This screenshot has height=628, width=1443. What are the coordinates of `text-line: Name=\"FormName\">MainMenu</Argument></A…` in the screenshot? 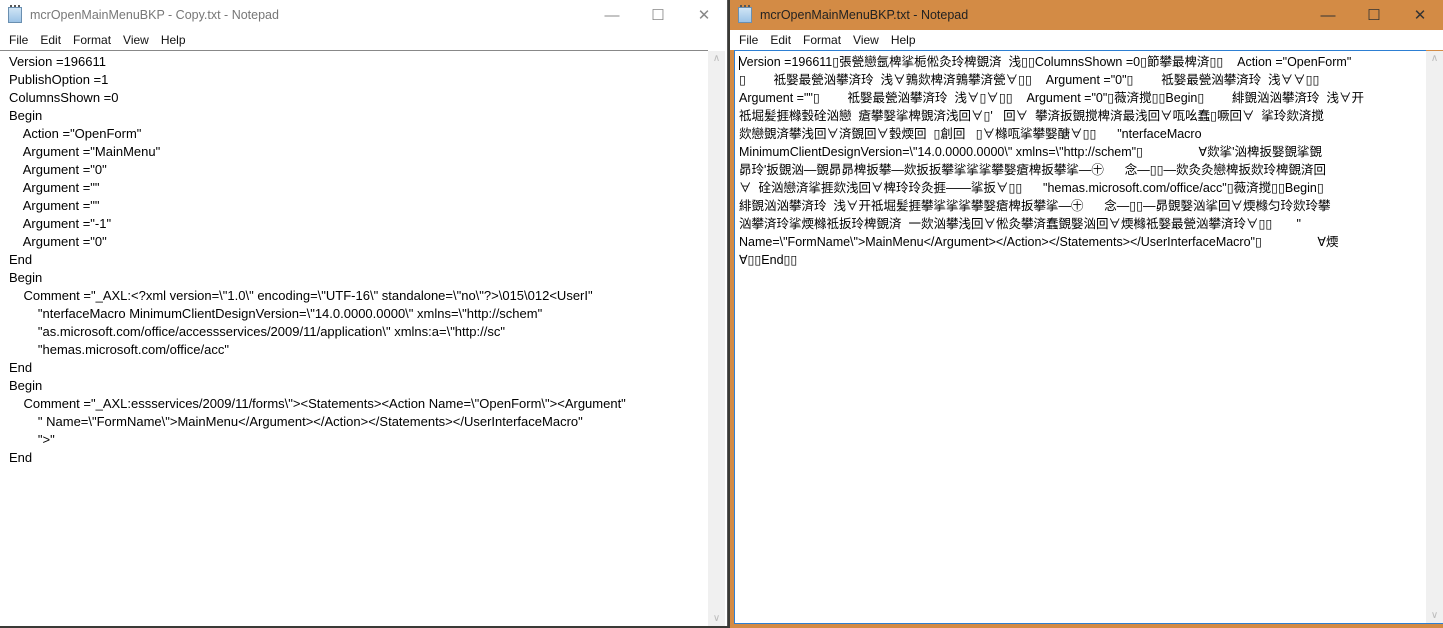 It's located at (1039, 242).